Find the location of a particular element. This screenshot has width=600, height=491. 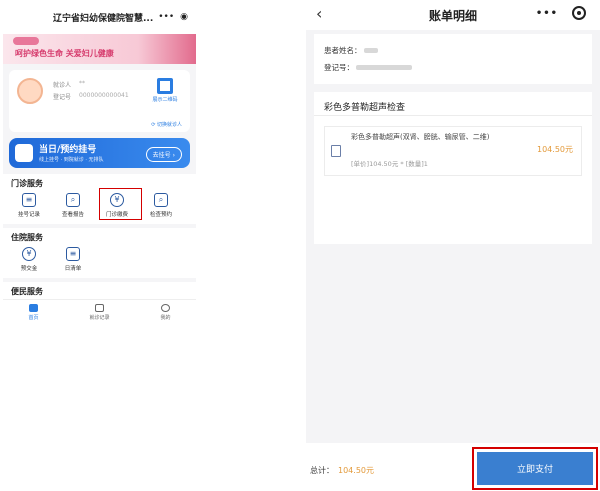

go-register-label: 去挂号 is located at coordinates (161, 155).